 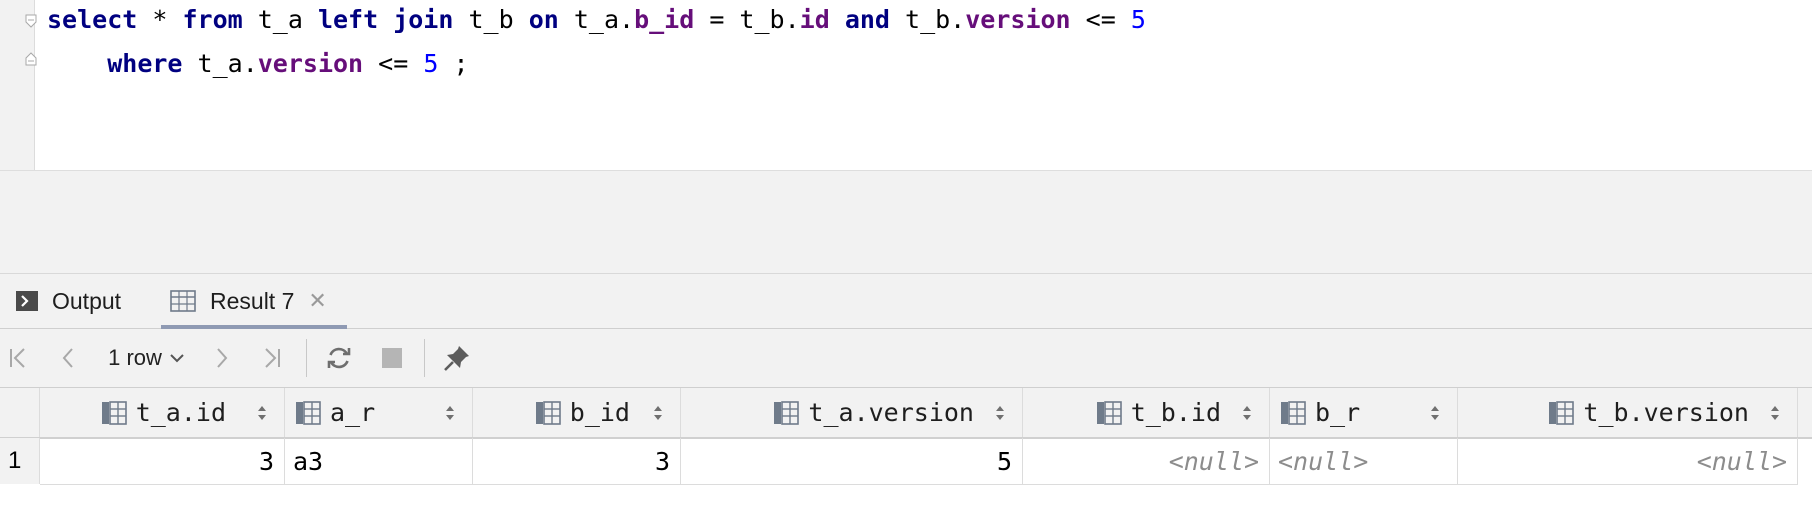 I want to click on code-text: = t_b., so click(x=747, y=19).